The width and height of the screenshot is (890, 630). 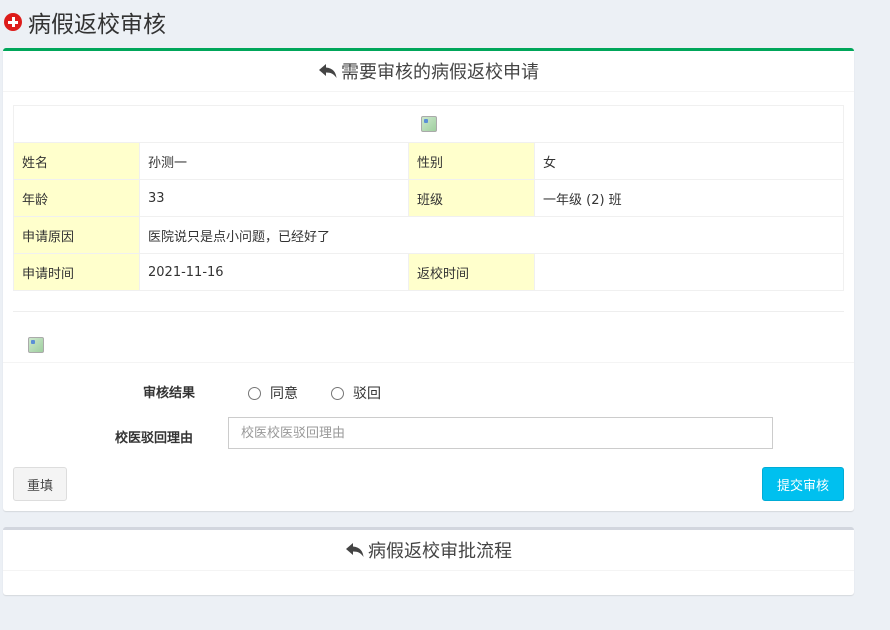 What do you see at coordinates (471, 161) in the screenshot?
I see `gender-label: 性别` at bounding box center [471, 161].